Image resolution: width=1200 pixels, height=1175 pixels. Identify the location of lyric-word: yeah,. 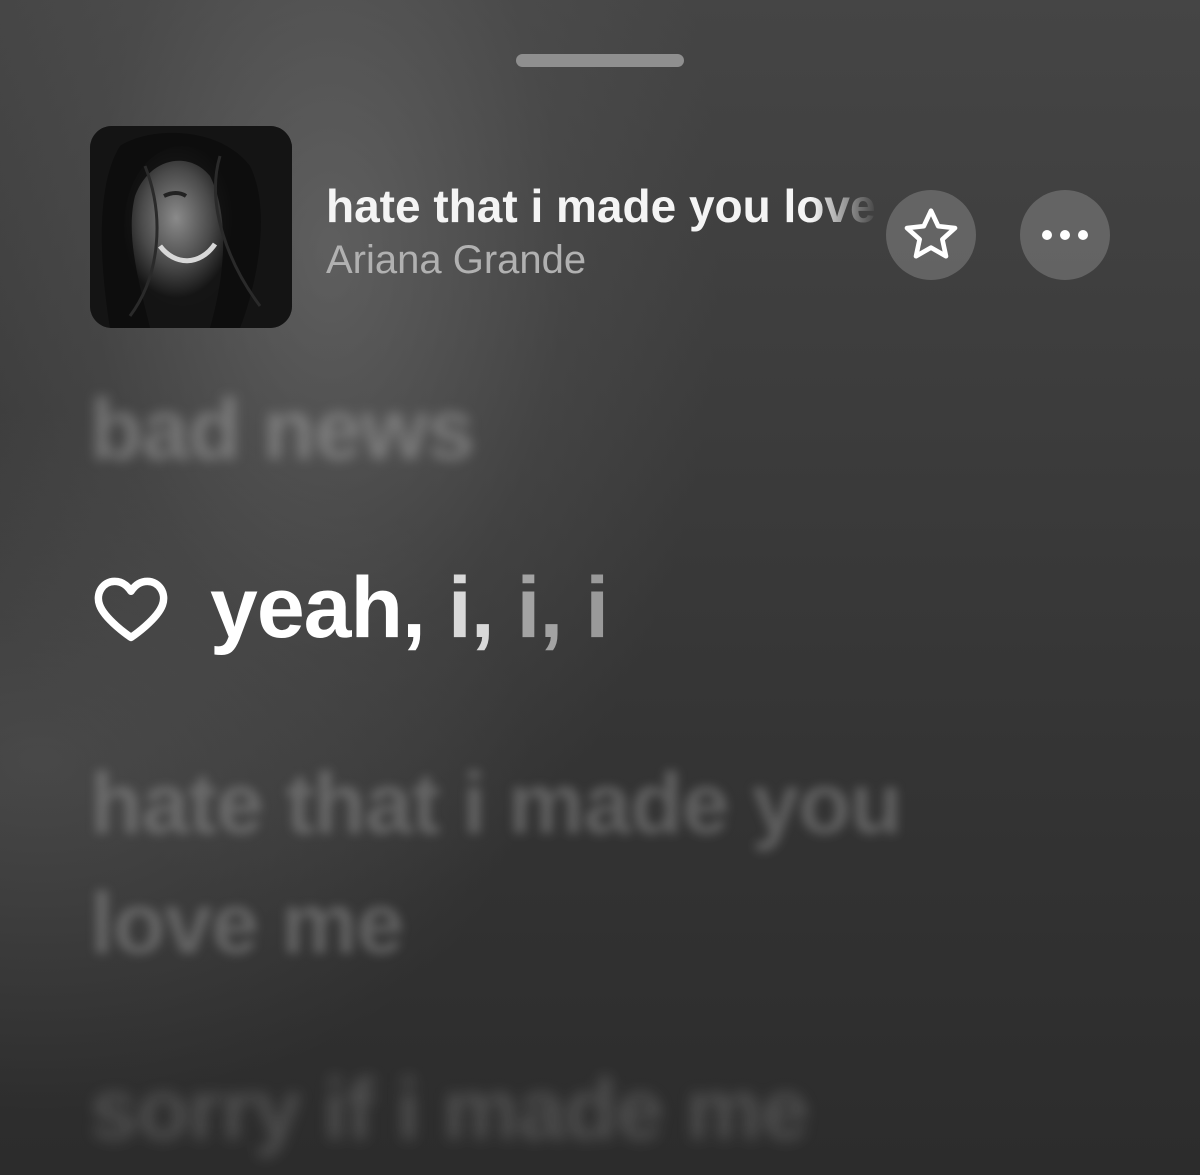
(318, 608).